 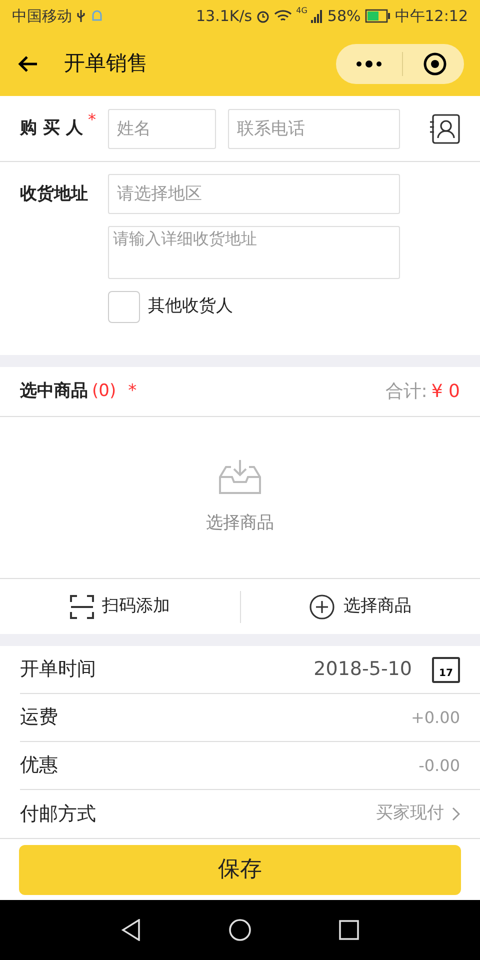 I want to click on field-value: -0.00, so click(x=439, y=765).